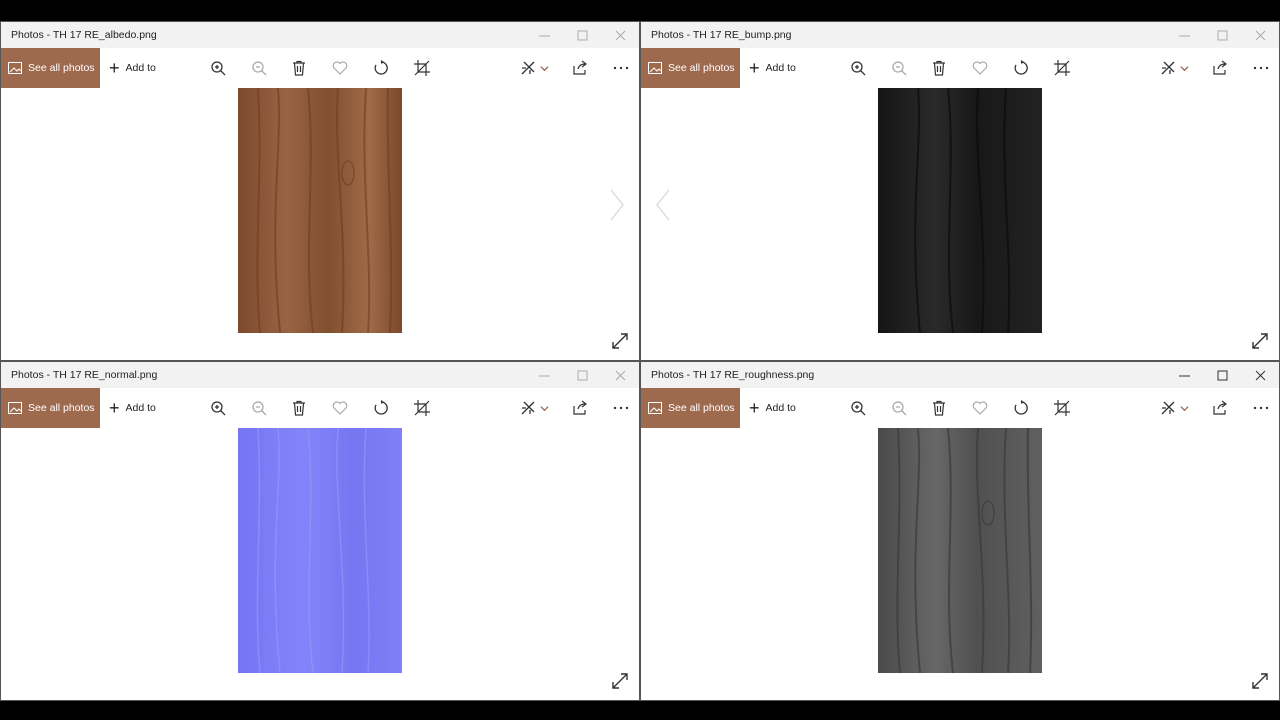  I want to click on prev-arrow-icon, so click(663, 205).